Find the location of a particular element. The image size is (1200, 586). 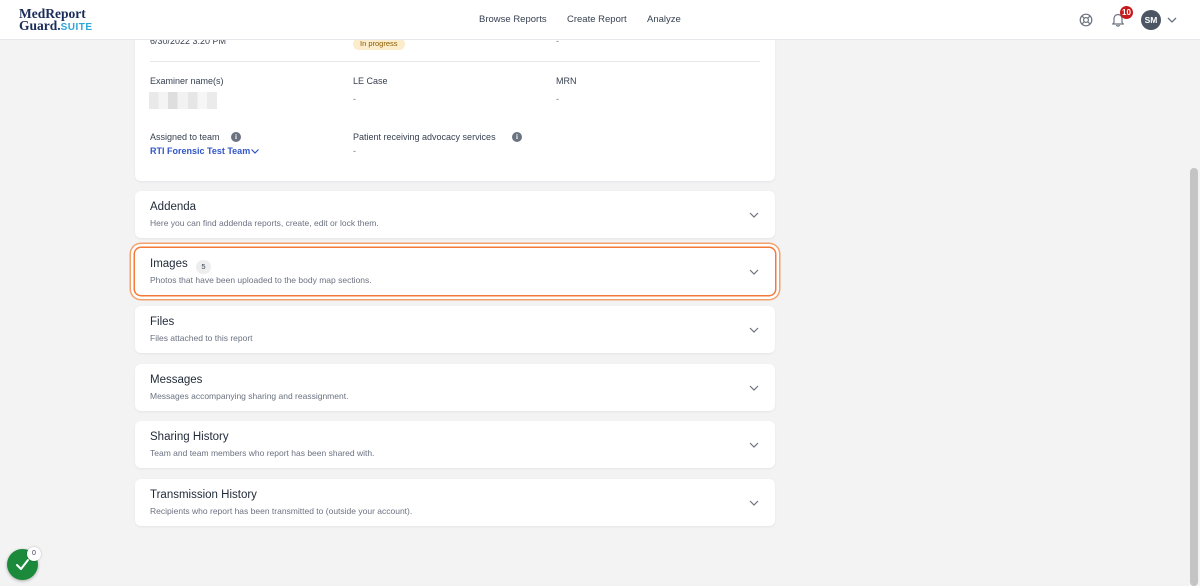

check-icon is located at coordinates (22, 564).